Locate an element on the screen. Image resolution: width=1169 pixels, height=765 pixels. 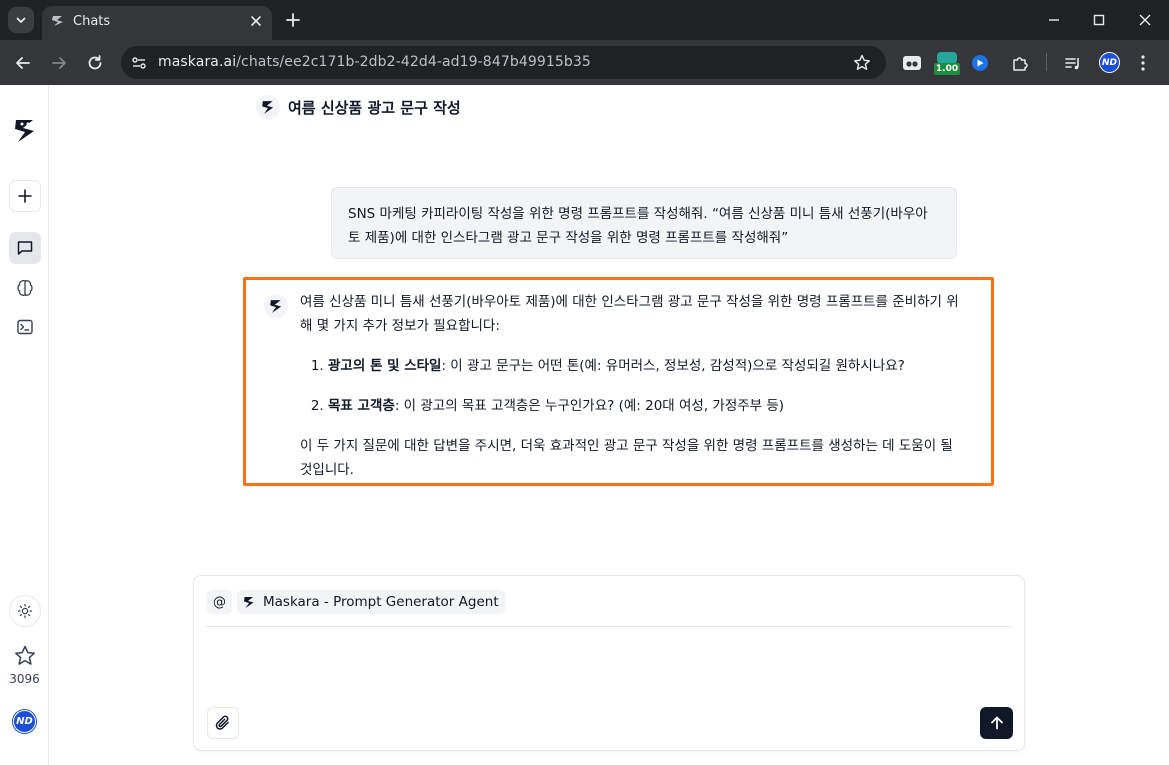
new-tab-plus-icon is located at coordinates (293, 20).